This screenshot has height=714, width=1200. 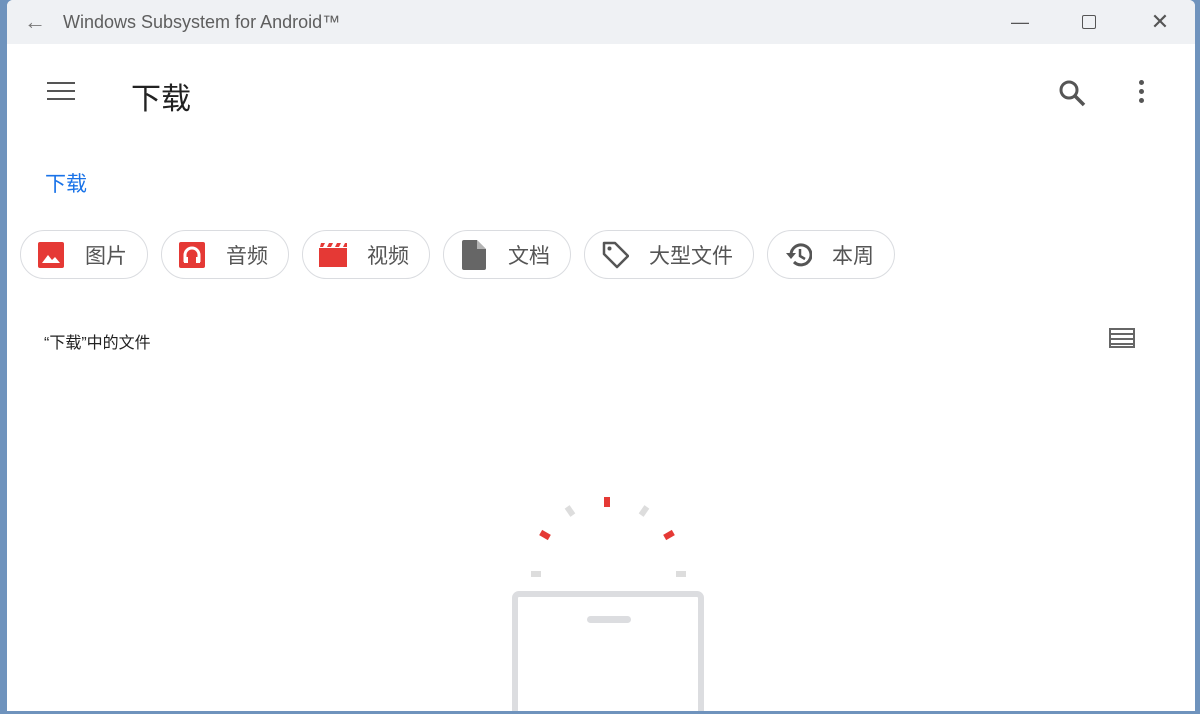 What do you see at coordinates (247, 256) in the screenshot?
I see `chip-label: 音频` at bounding box center [247, 256].